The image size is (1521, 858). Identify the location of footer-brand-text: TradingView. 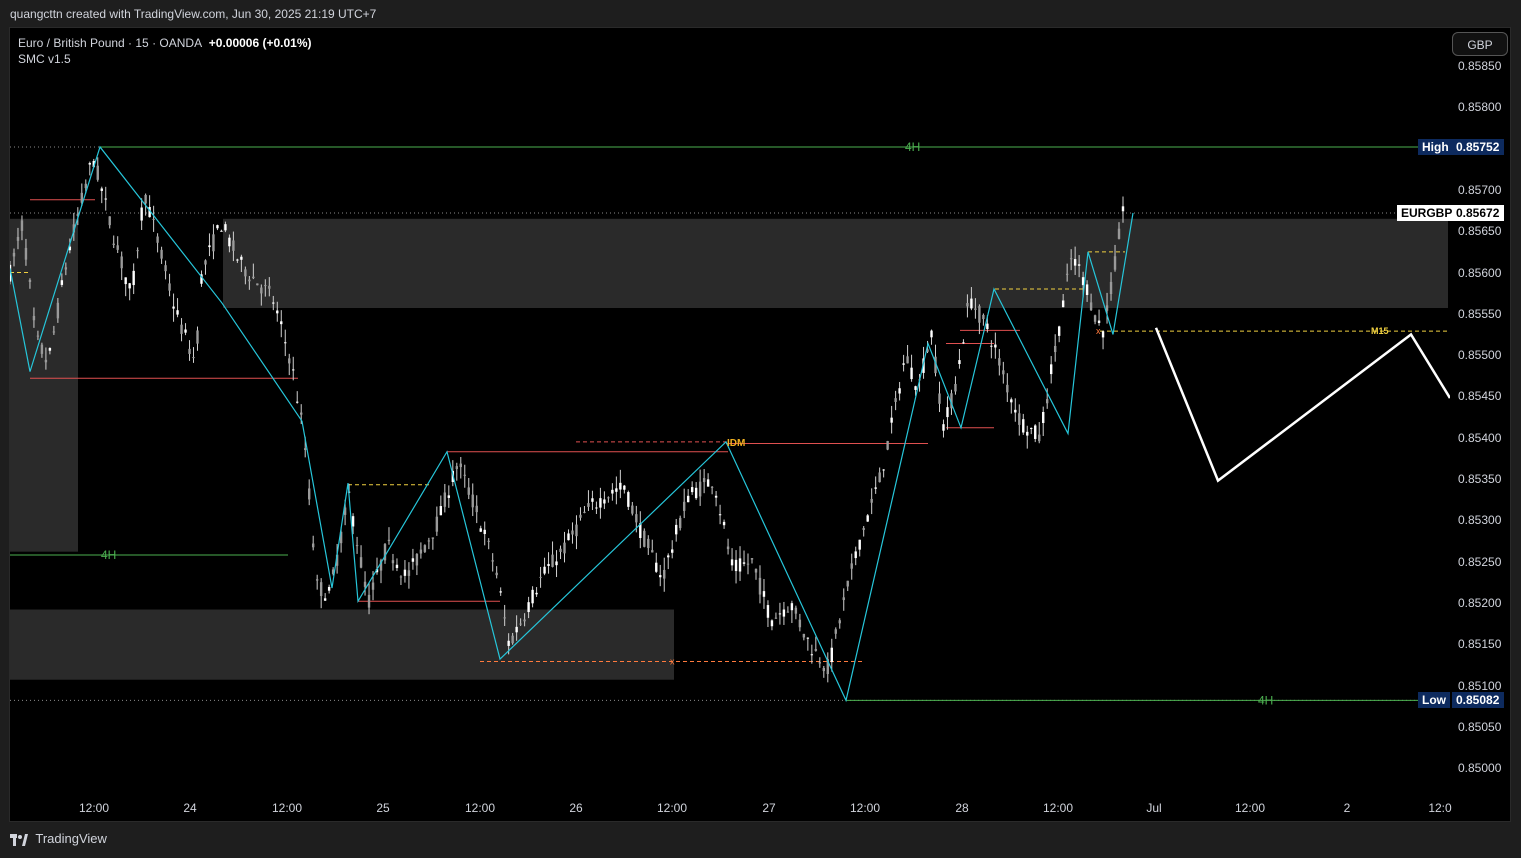
(71, 838).